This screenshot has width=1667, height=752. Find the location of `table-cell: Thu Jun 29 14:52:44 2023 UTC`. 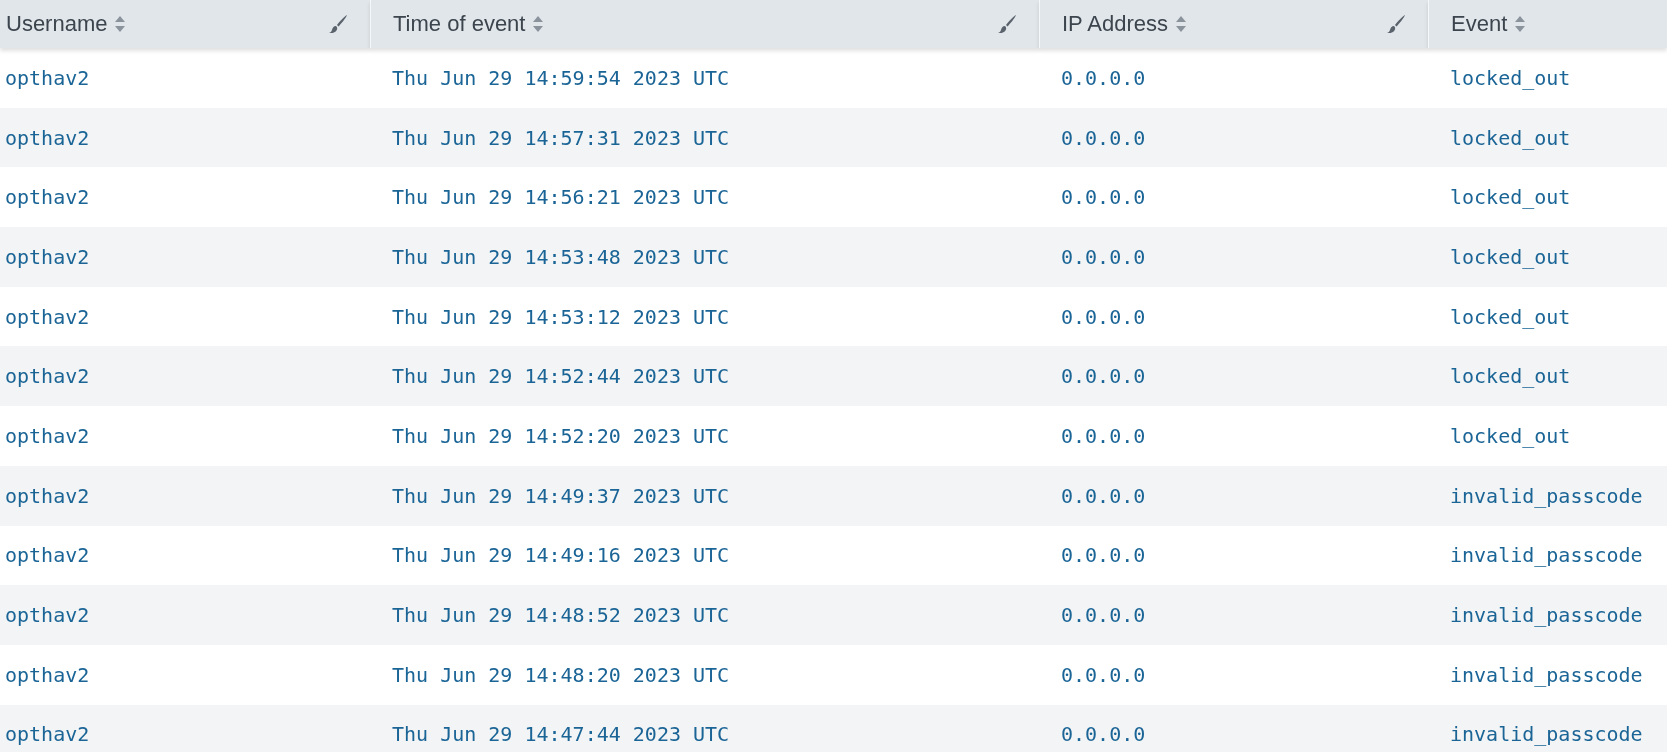

table-cell: Thu Jun 29 14:52:44 2023 UTC is located at coordinates (561, 376).